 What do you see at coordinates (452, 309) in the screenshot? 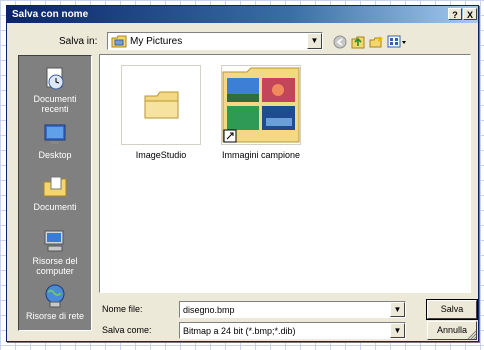
I see `save-button: Salva` at bounding box center [452, 309].